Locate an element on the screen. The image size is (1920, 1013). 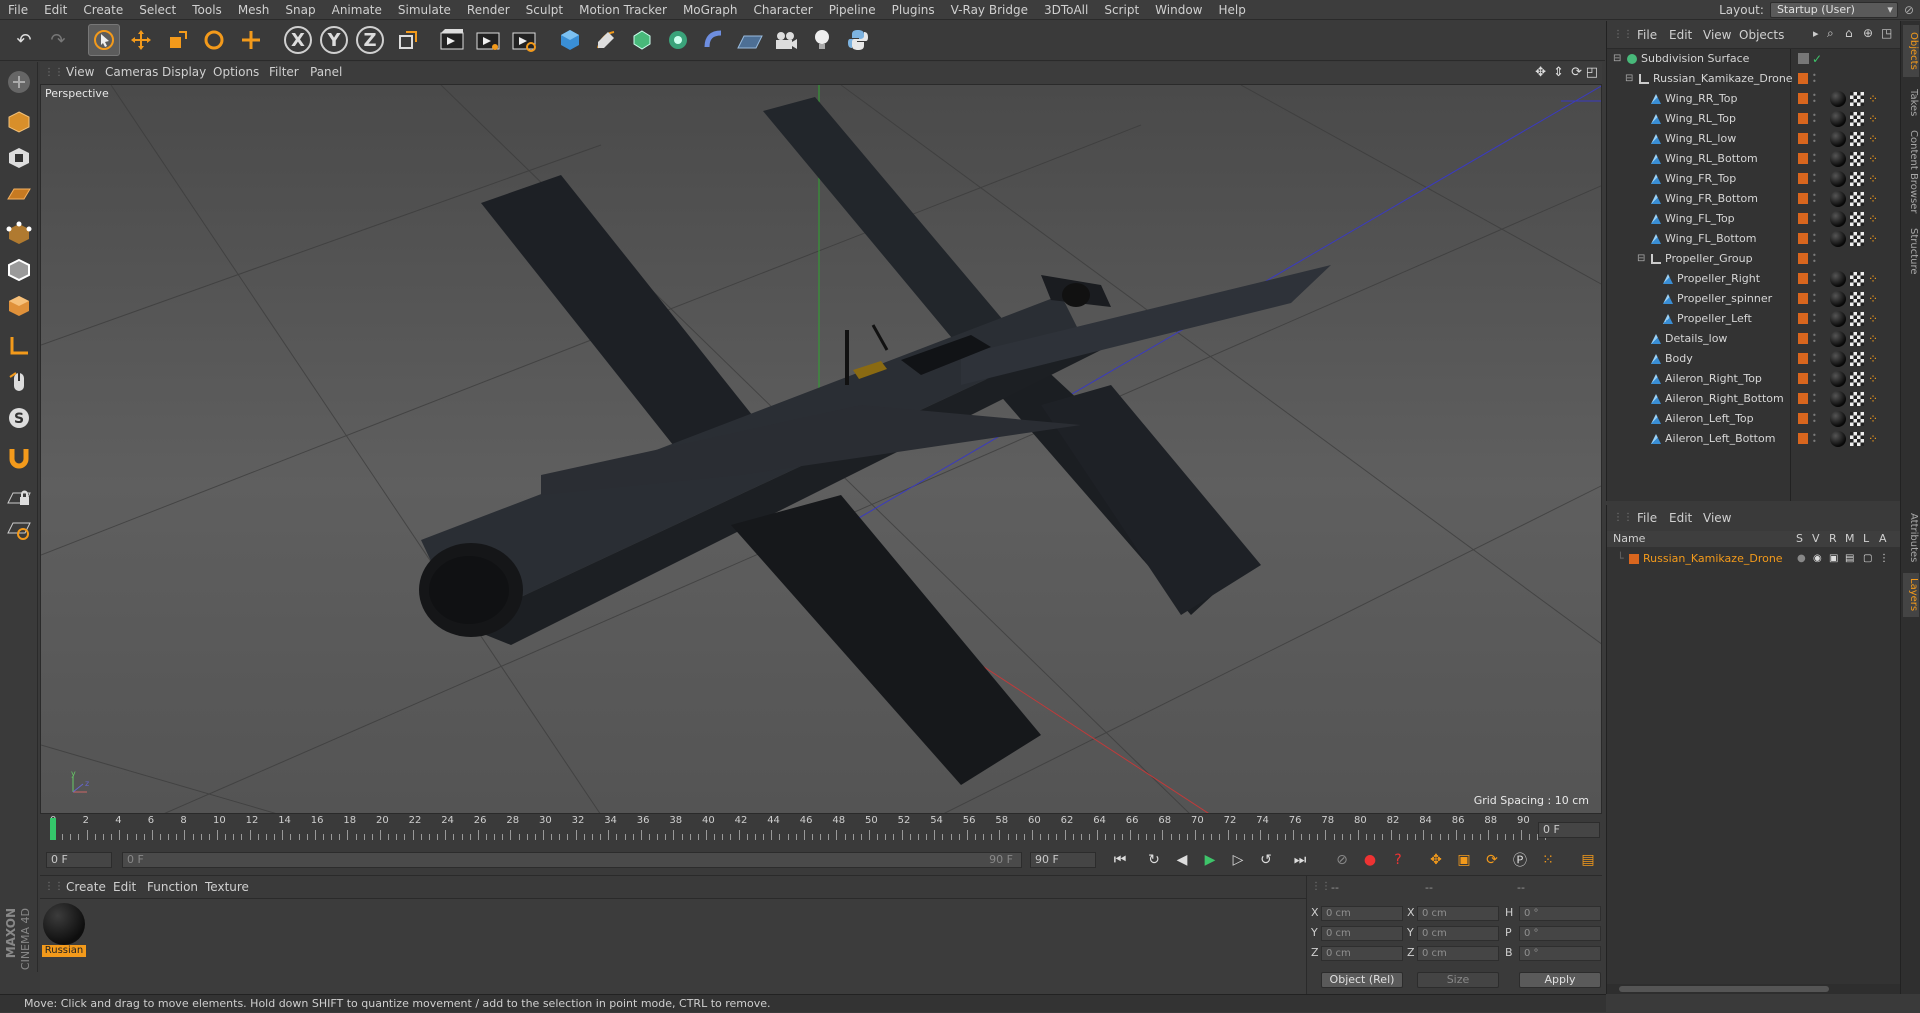
layout-select: Startup (User) is located at coordinates (1833, 10).